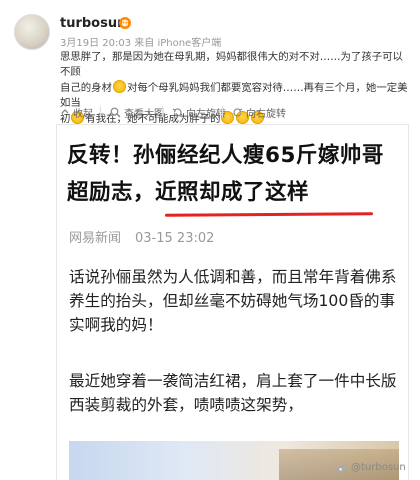 The width and height of the screenshot is (420, 480). Describe the element at coordinates (83, 114) in the screenshot. I see `collapse-label: 收起` at that location.